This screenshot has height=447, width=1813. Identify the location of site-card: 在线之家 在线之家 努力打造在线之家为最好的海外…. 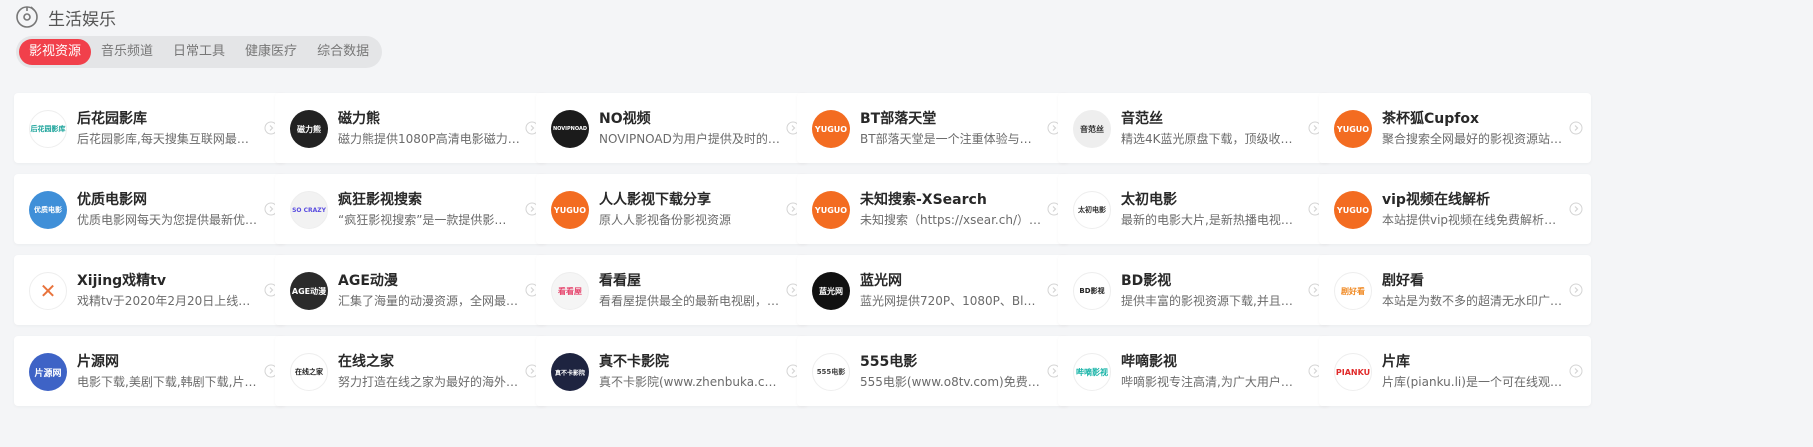
(411, 371).